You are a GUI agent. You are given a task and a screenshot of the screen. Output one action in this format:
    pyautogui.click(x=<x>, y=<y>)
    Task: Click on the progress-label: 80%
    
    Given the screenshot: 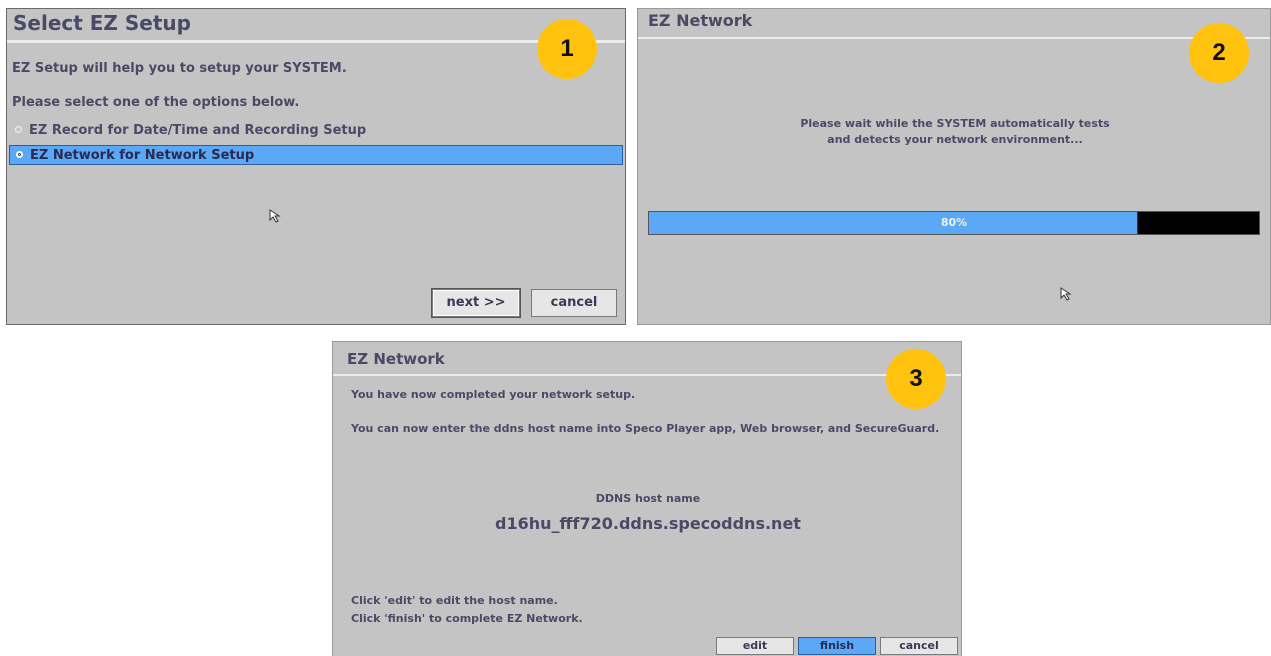 What is the action you would take?
    pyautogui.click(x=954, y=222)
    